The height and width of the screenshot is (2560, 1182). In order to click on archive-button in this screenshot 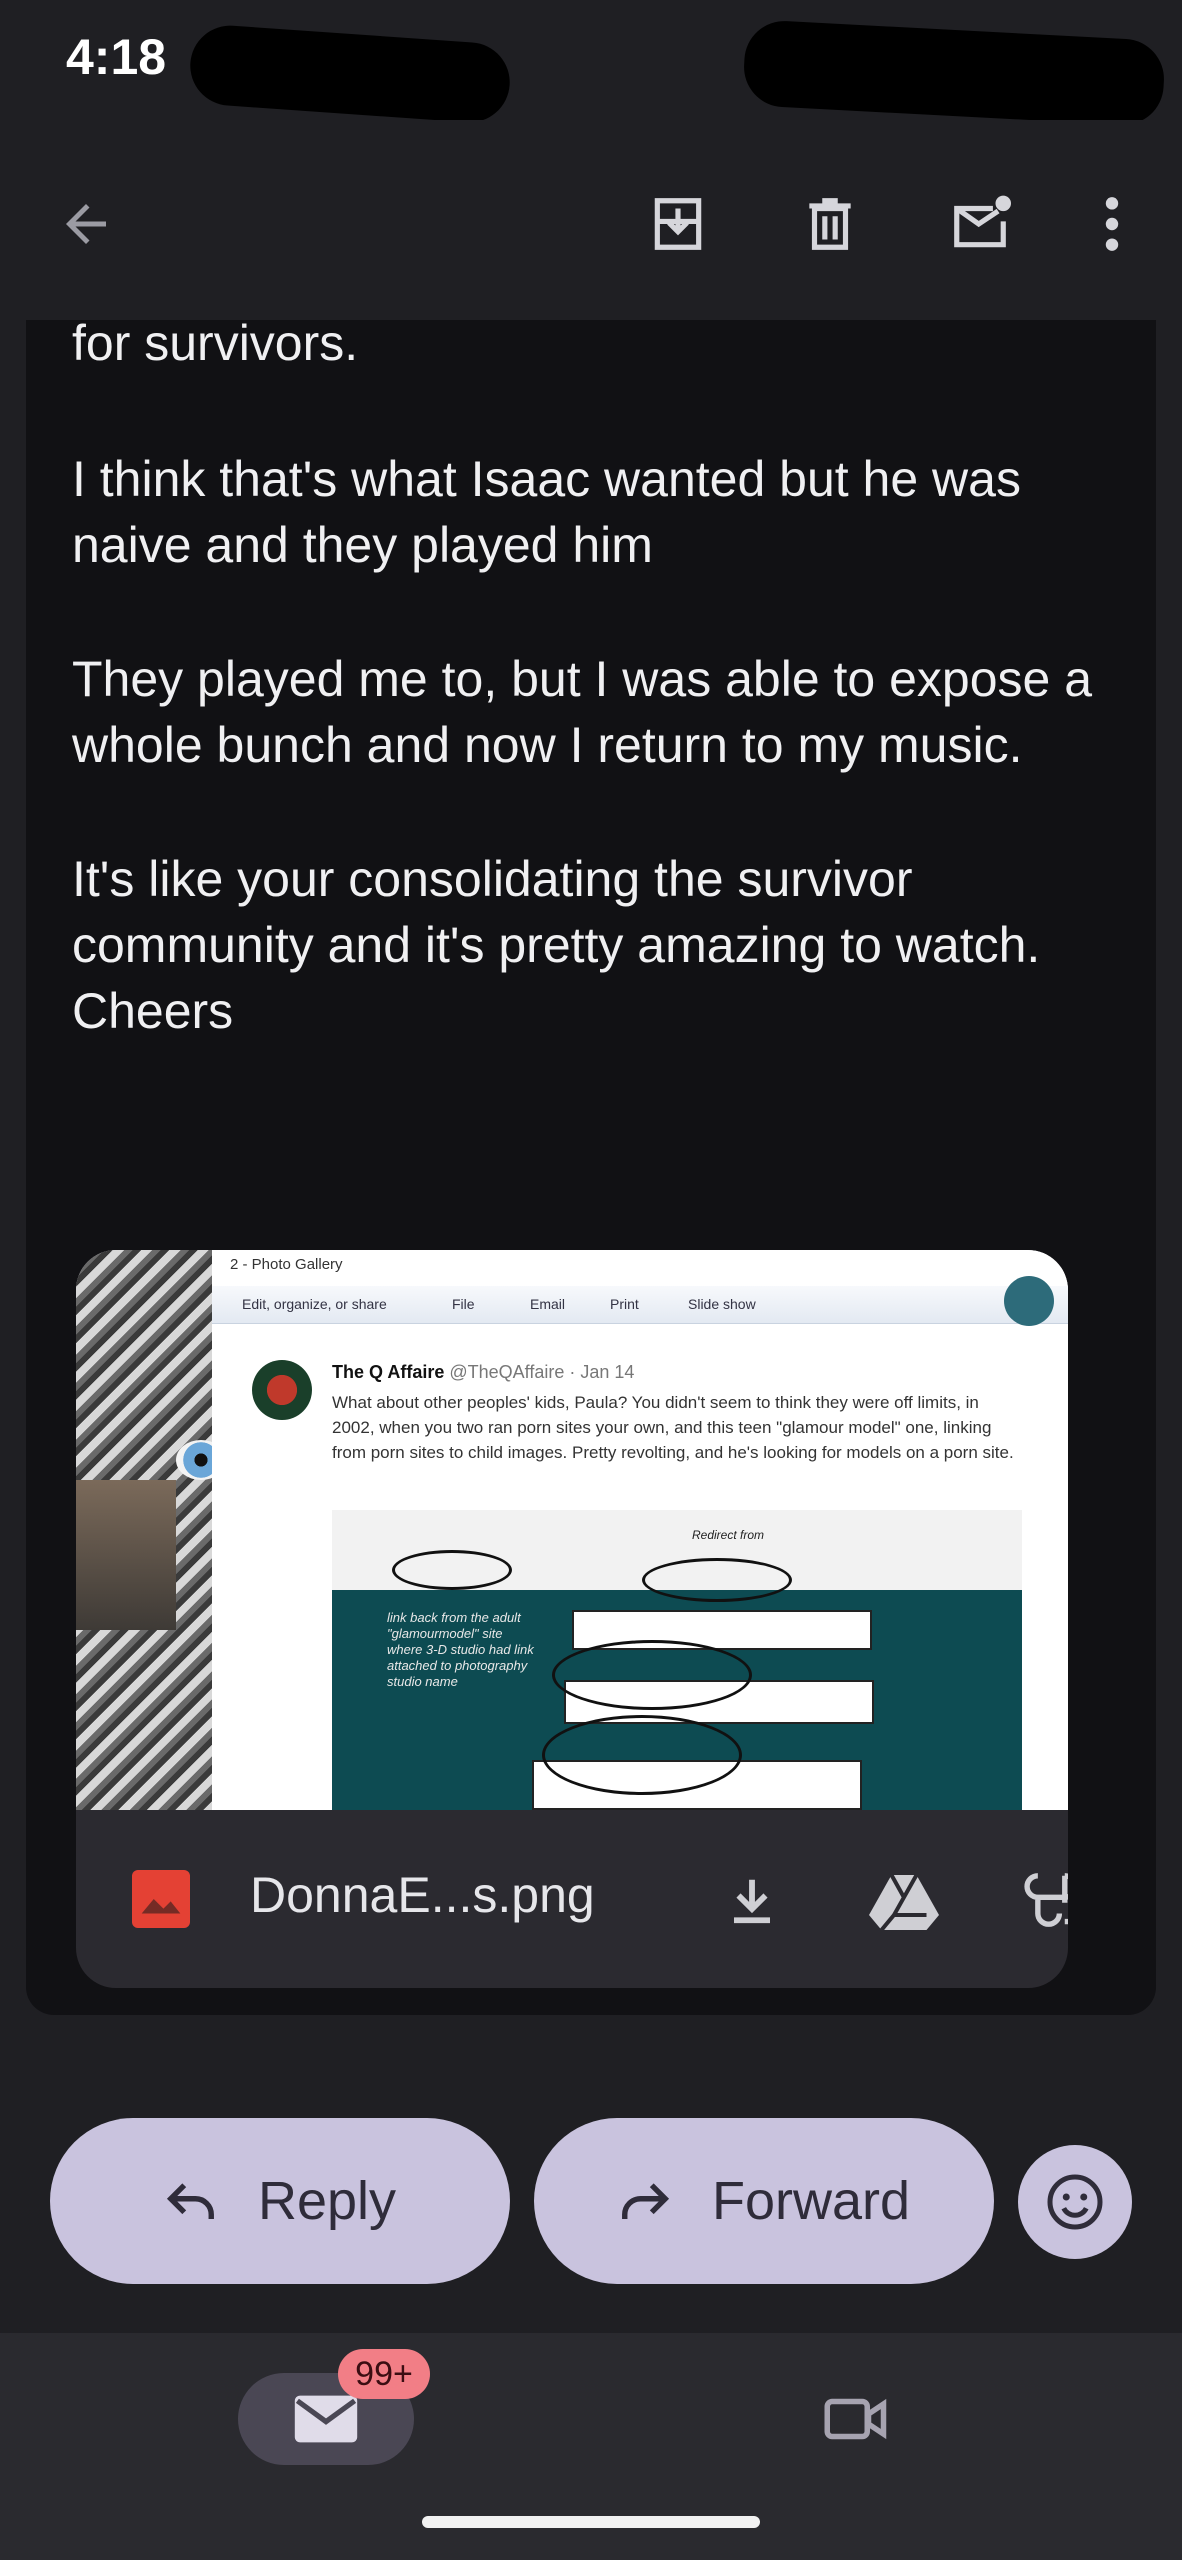, I will do `click(678, 224)`.